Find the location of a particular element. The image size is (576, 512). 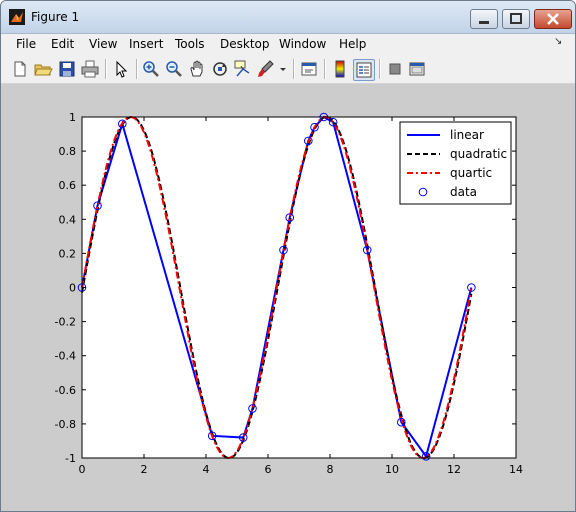

rotate-3d-icon is located at coordinates (220, 69).